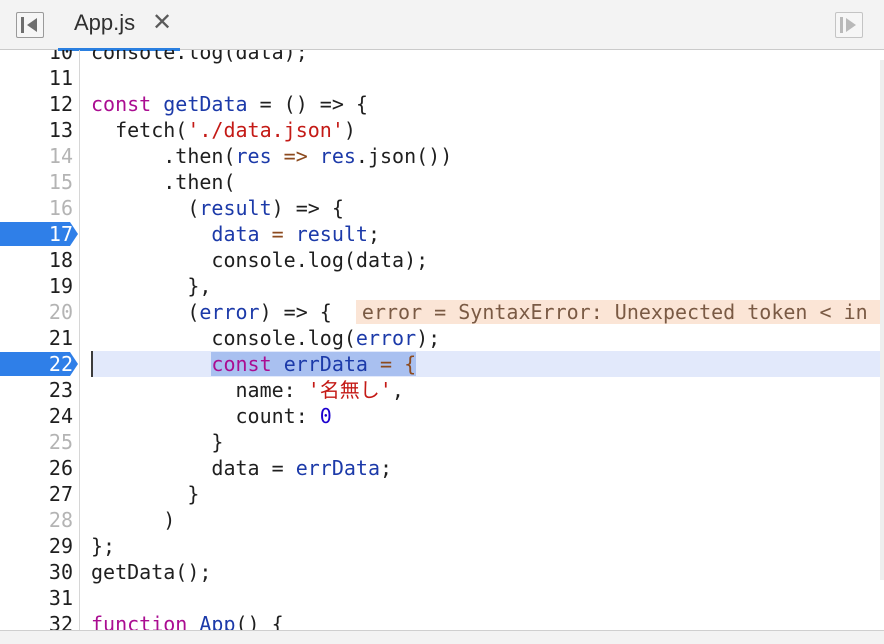  I want to click on line-gutter: 11, so click(40, 78).